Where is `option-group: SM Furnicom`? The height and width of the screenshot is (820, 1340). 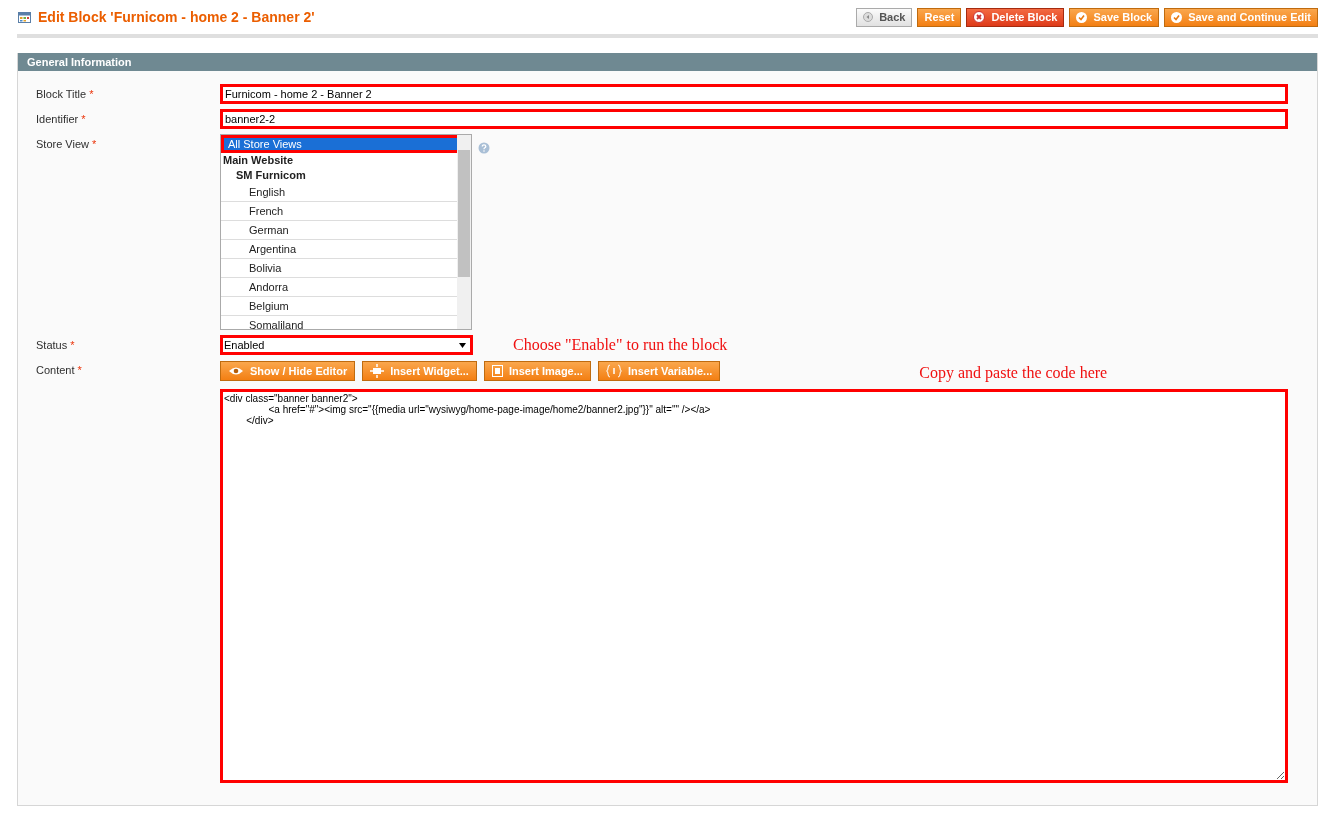
option-group: SM Furnicom is located at coordinates (339, 175).